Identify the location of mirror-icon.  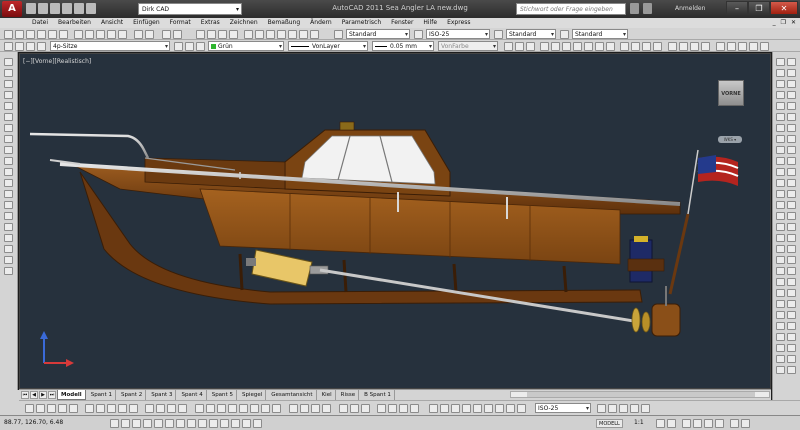
(780, 73).